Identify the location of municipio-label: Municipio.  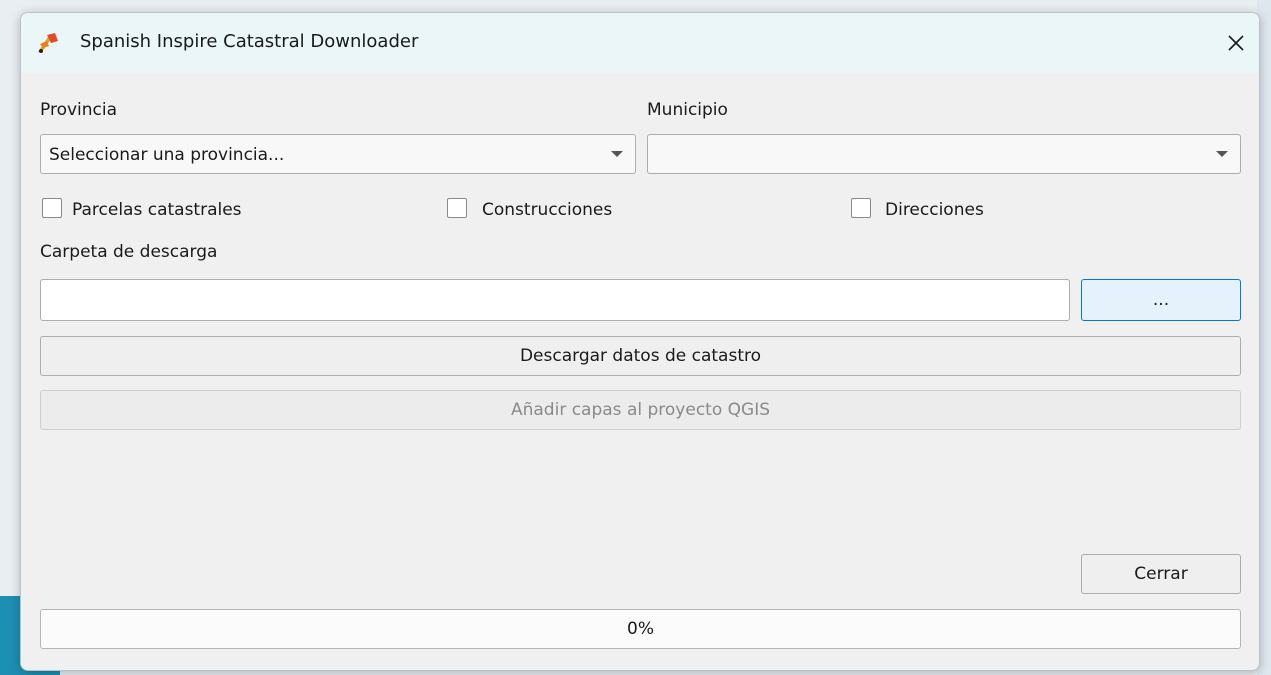
(687, 110).